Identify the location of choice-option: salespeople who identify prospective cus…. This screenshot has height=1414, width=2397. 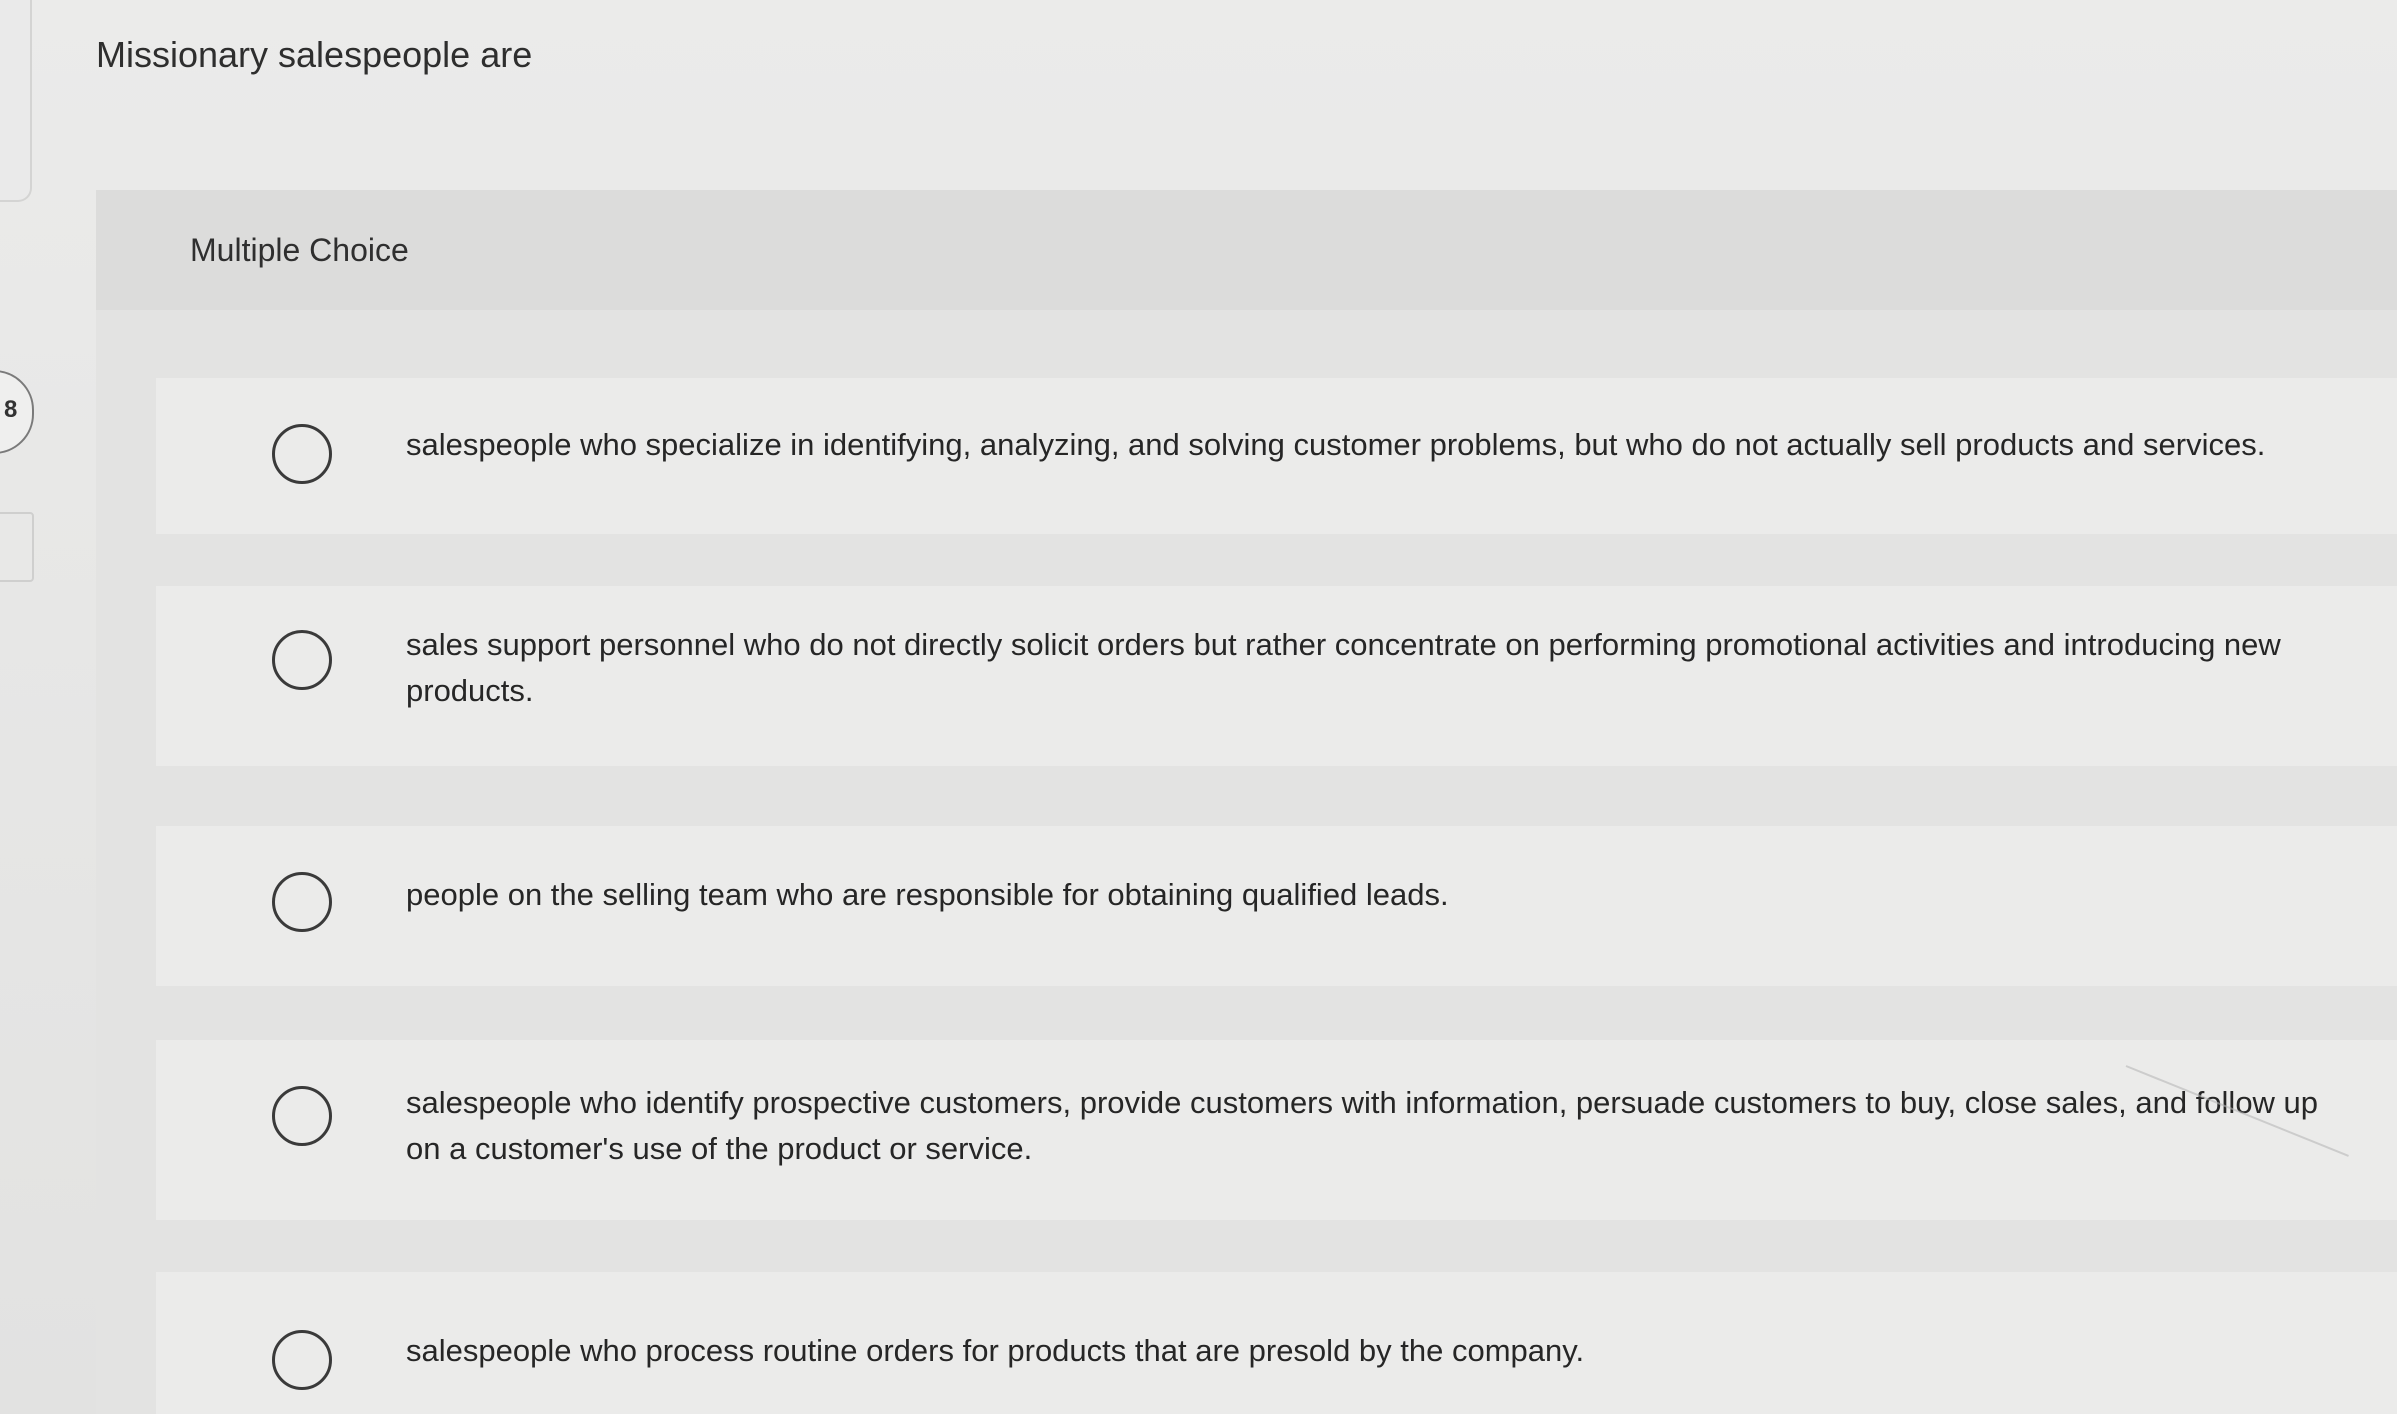
(1276, 1130).